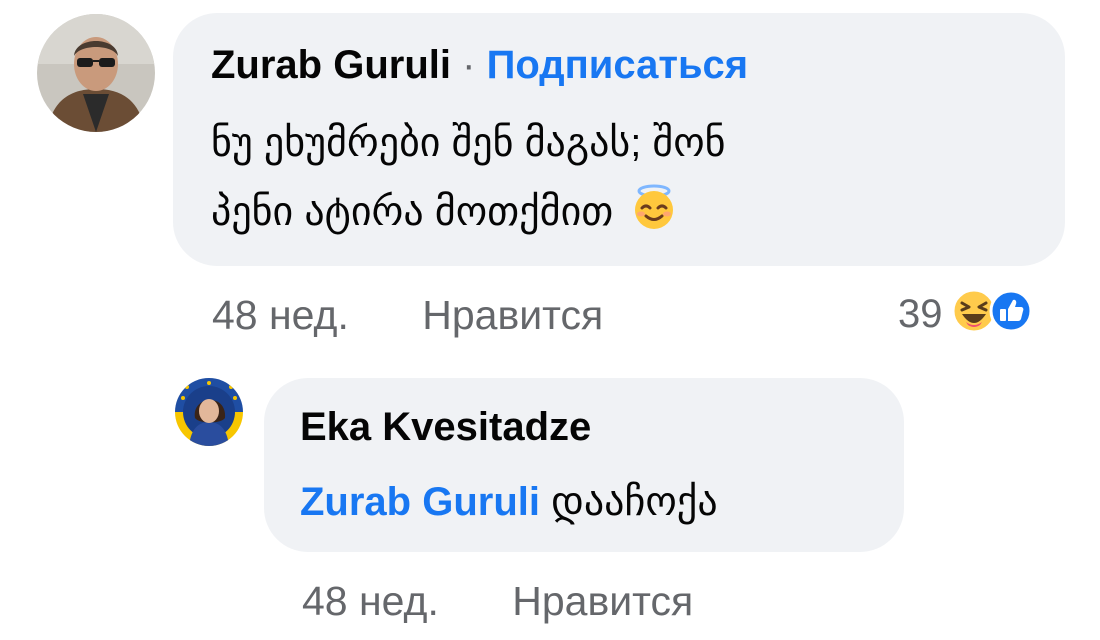 The image size is (1100, 640). What do you see at coordinates (654, 214) in the screenshot?
I see `smiling-face-with-halo-icon` at bounding box center [654, 214].